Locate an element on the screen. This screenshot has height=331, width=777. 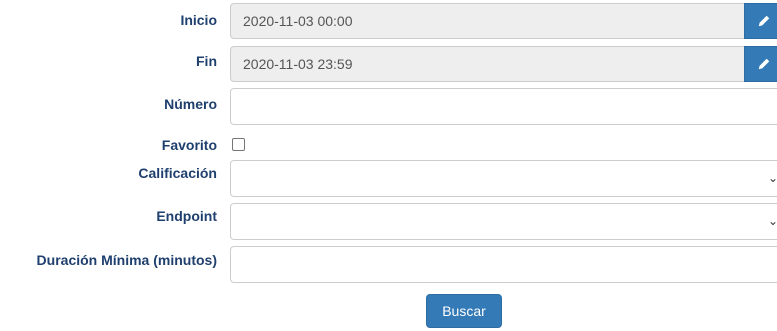
inicio-edit-button is located at coordinates (760, 21).